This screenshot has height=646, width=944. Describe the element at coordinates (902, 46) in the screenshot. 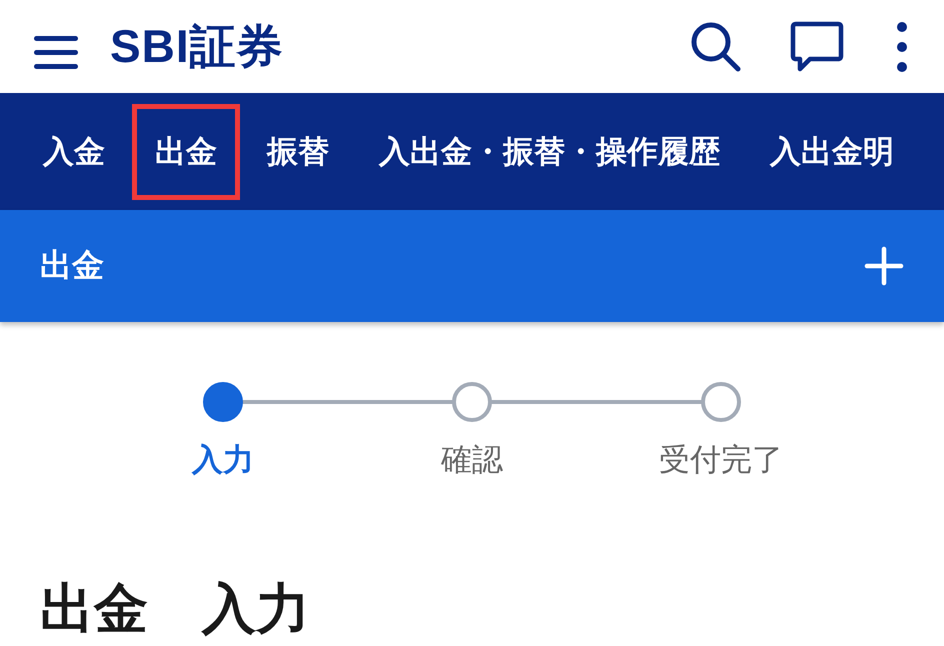

I see `more-icon` at that location.